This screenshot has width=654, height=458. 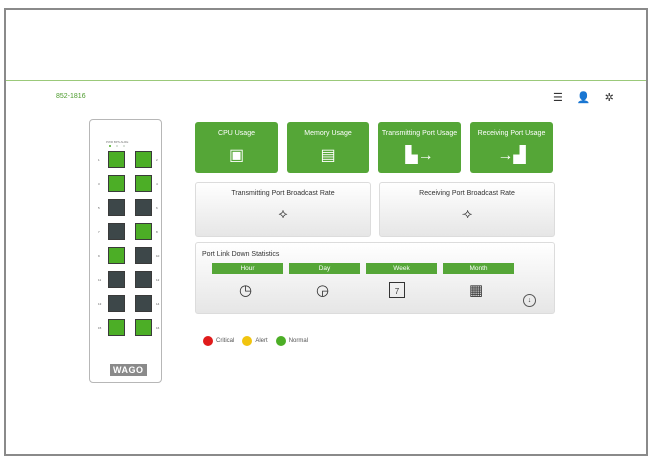 I want to click on tab-month: Month, so click(x=478, y=268).